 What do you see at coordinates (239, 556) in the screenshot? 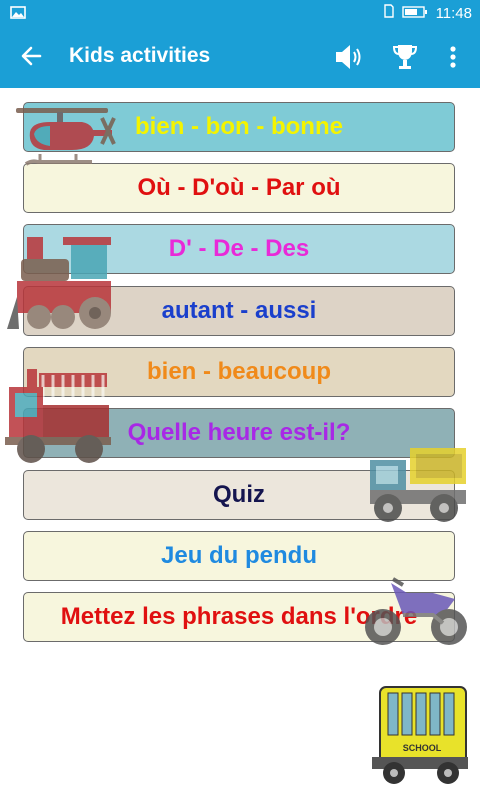
I see `menu-button-jeu-du-pendu: Jeu du pendu` at bounding box center [239, 556].